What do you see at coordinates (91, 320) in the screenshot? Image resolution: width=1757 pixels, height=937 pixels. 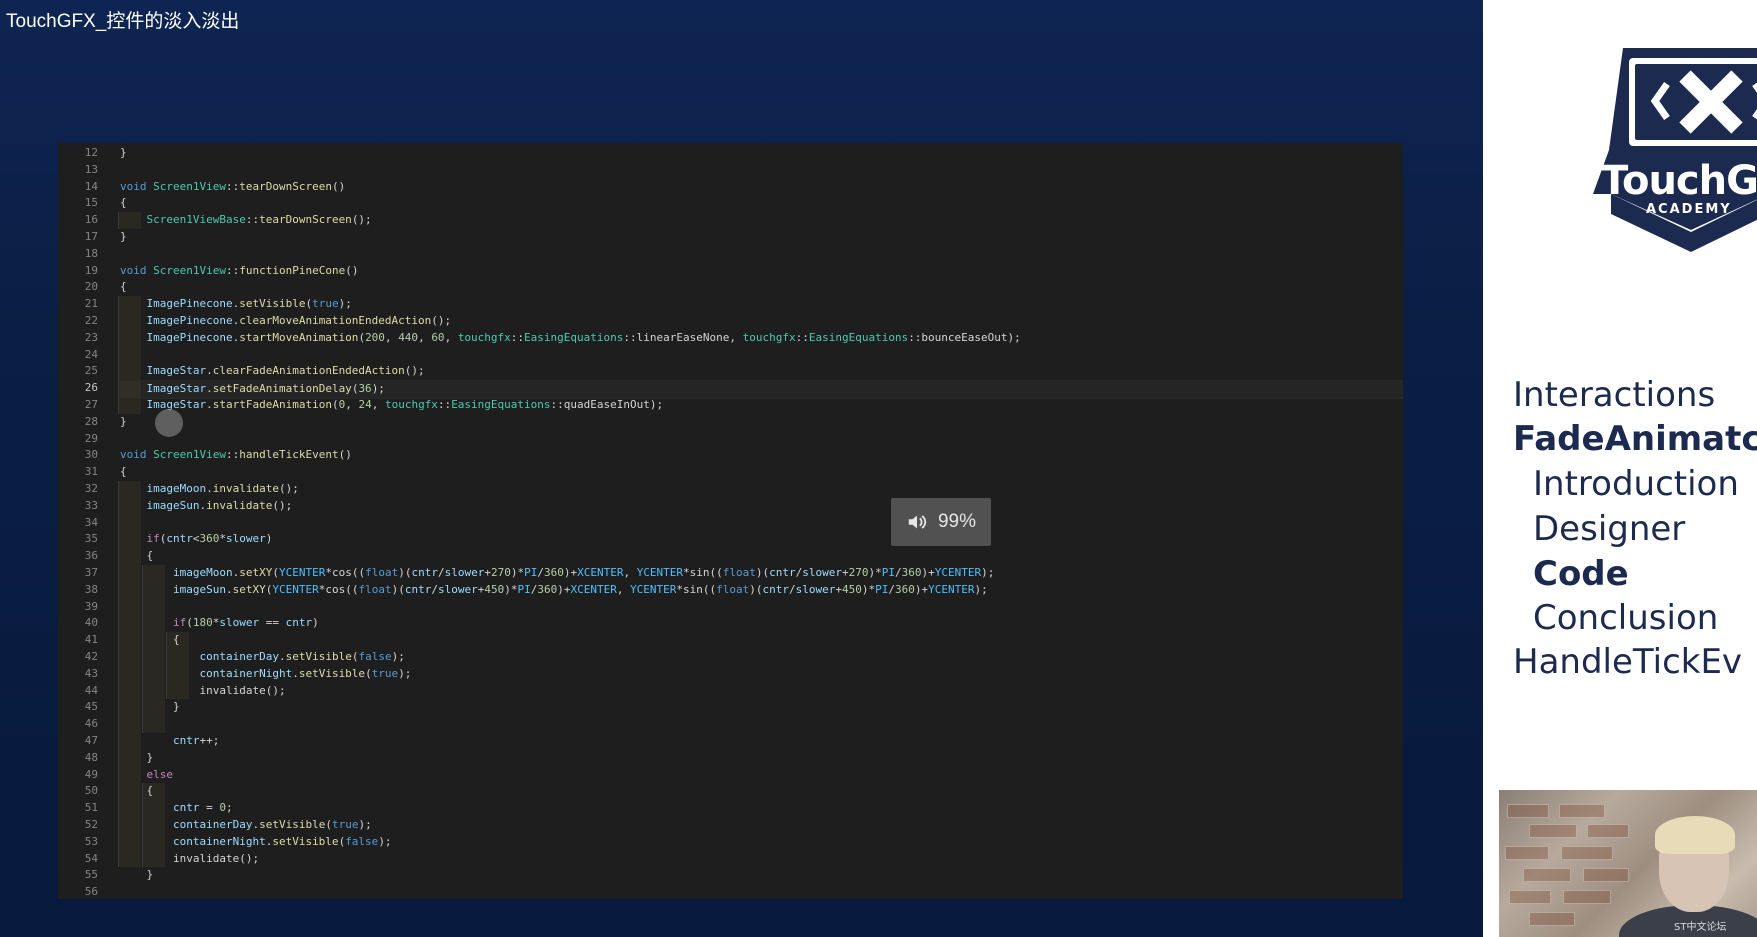 I see `line-number: 22` at bounding box center [91, 320].